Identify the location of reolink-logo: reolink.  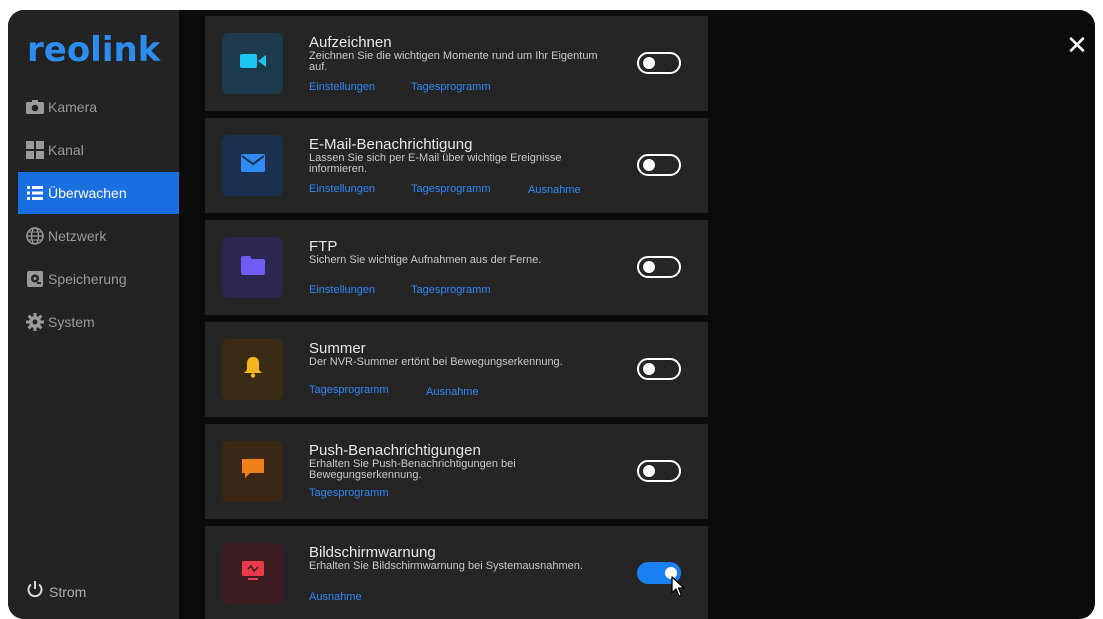
(94, 50).